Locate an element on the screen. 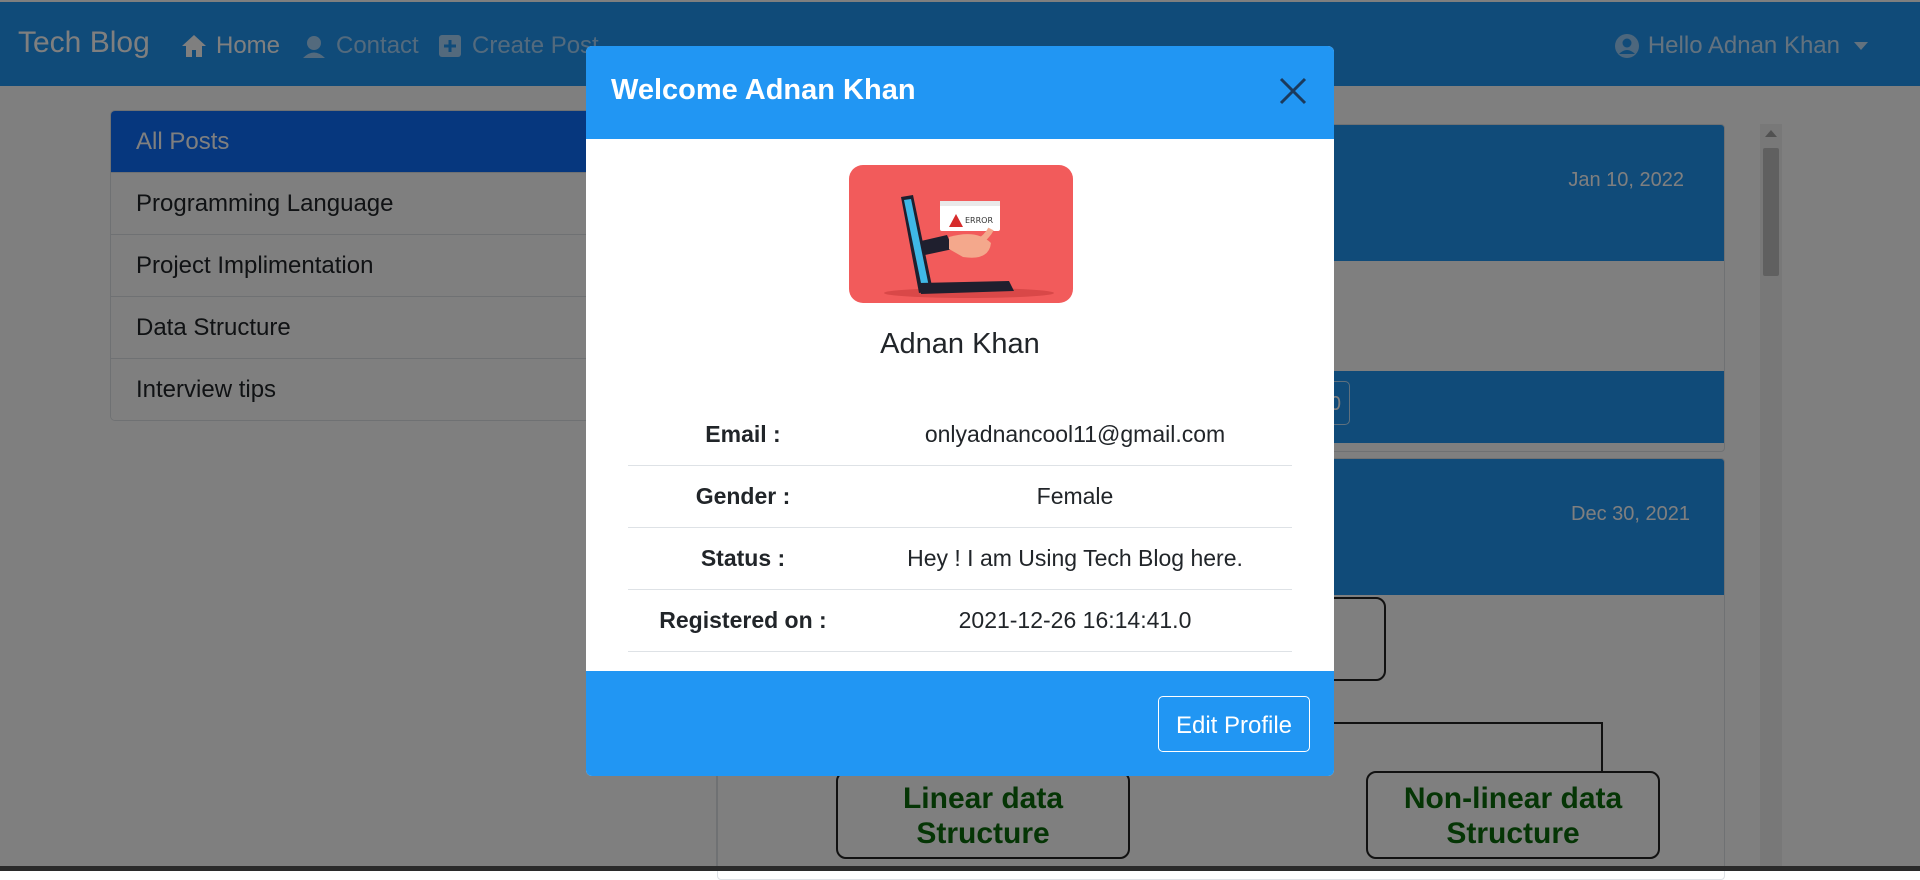 The image size is (1920, 880). profile-name: Adnan Khan is located at coordinates (960, 344).